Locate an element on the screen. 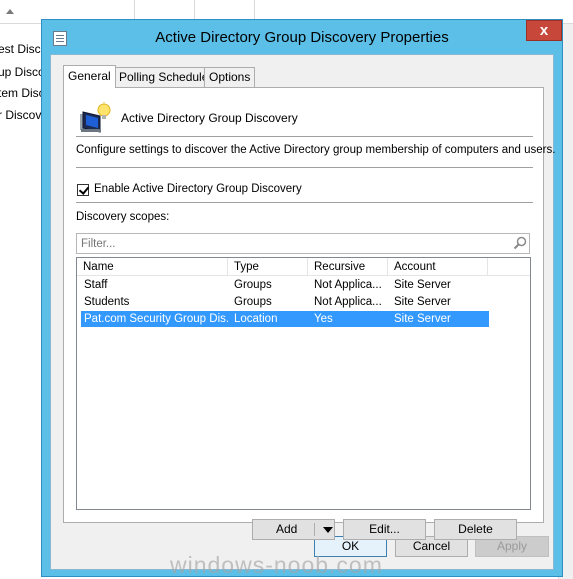  computer-discovery-icon is located at coordinates (95, 117).